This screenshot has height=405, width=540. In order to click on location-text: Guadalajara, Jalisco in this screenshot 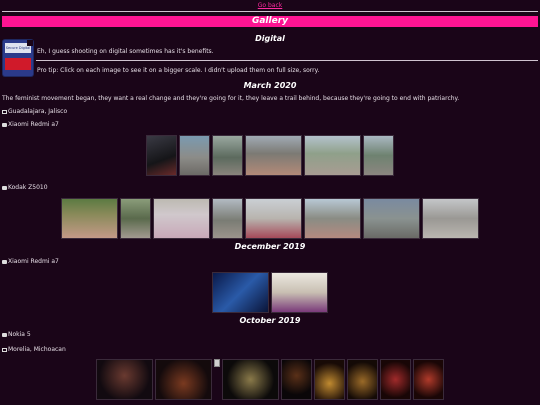, I will do `click(38, 111)`.